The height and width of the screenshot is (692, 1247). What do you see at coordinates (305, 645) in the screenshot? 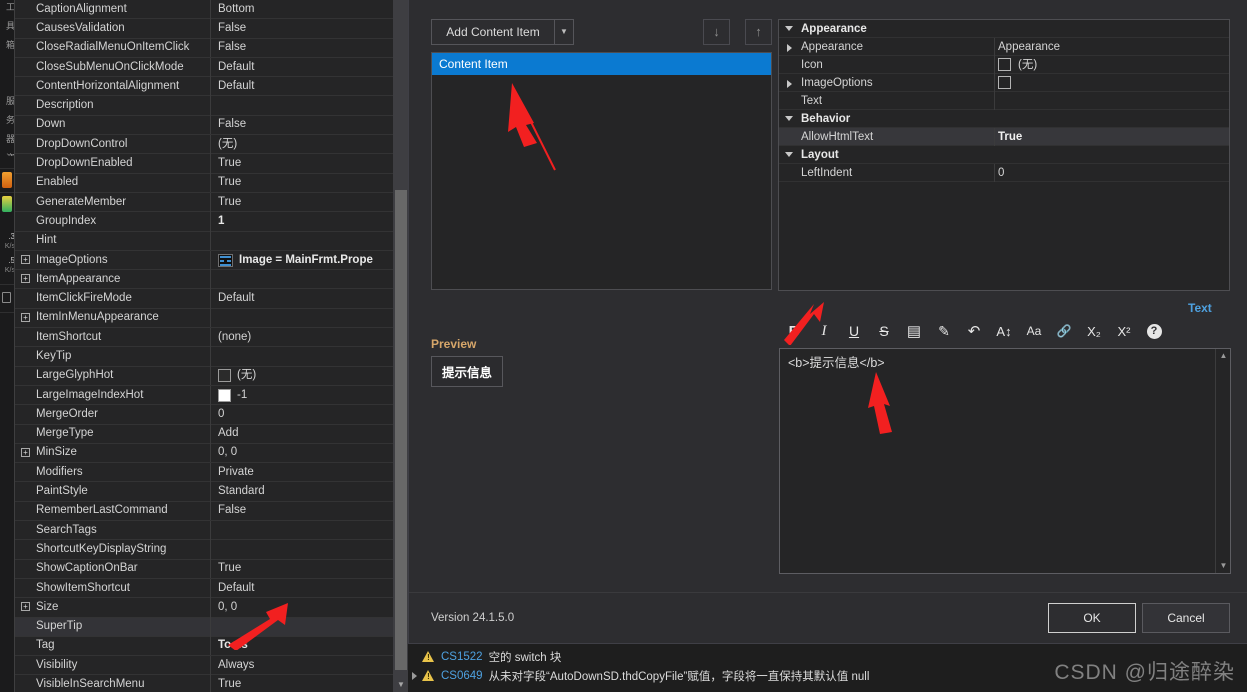
I see `property-value: Tools` at bounding box center [305, 645].